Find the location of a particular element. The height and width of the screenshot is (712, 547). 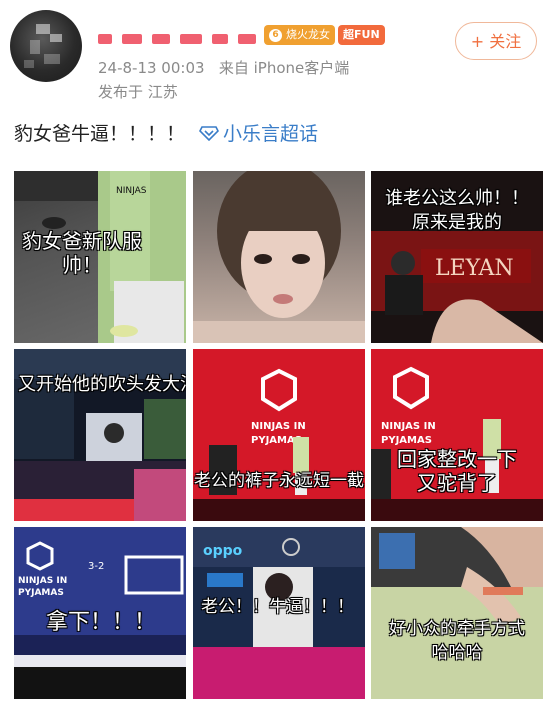

caption-5: 老公的裤子永远短一截 is located at coordinates (279, 481).